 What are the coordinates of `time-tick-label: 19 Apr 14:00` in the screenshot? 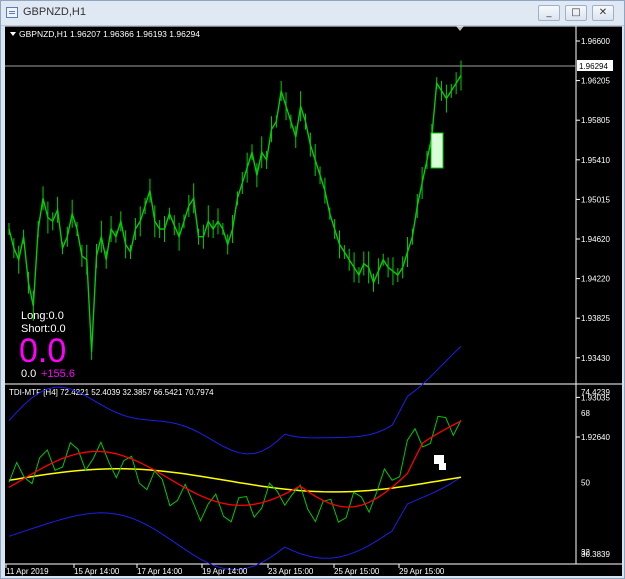 It's located at (225, 571).